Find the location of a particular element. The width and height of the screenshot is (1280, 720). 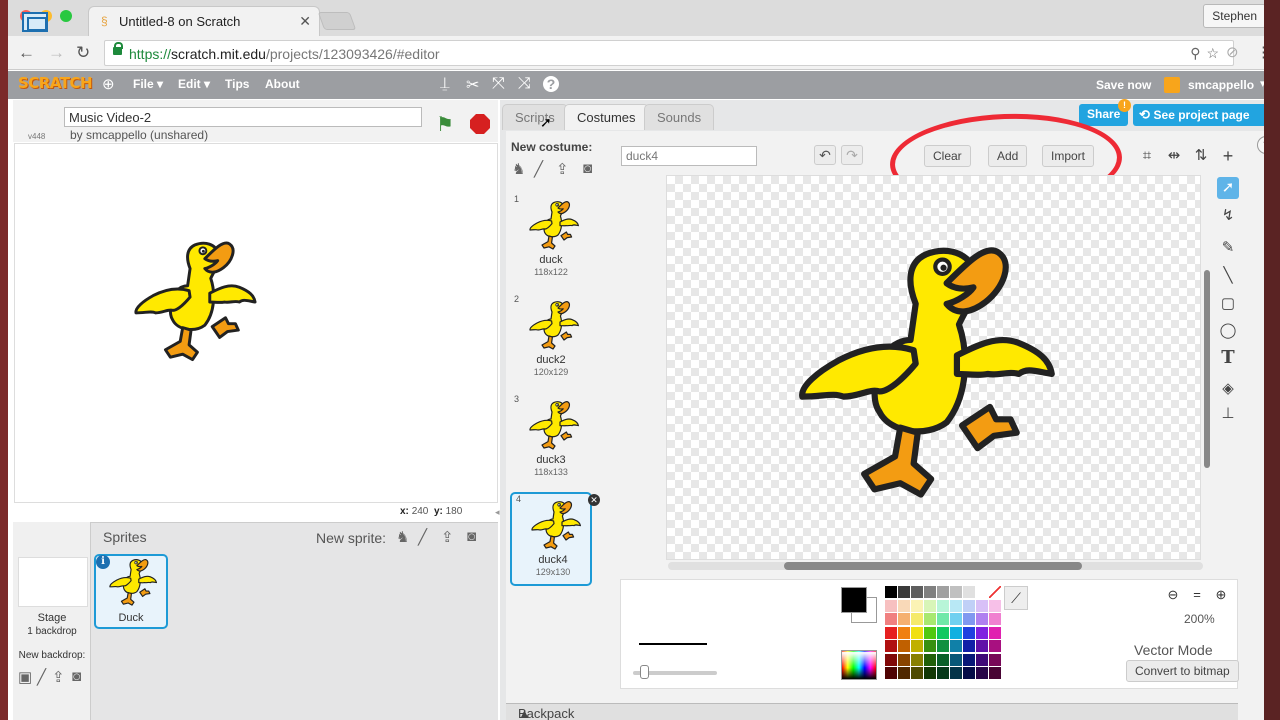

menu-edit: Edit ▾ is located at coordinates (194, 84).